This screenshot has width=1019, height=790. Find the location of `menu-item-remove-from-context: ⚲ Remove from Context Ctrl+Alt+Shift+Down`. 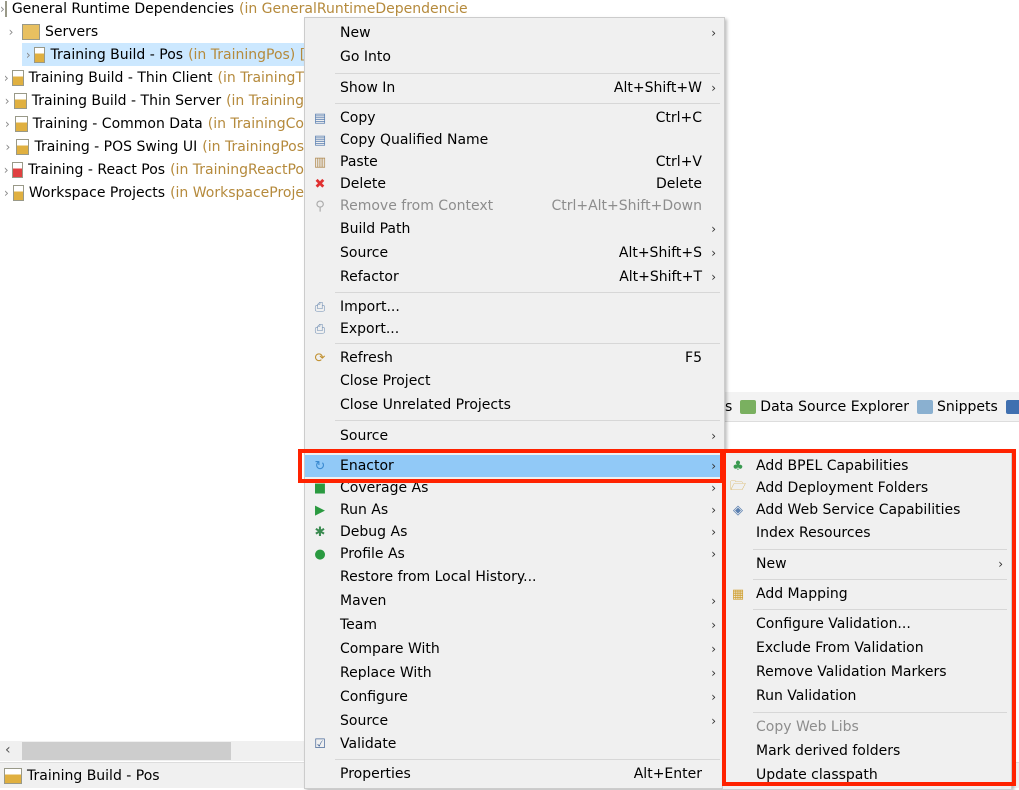

menu-item-remove-from-context: ⚲ Remove from Context Ctrl+Alt+Shift+Down is located at coordinates (514, 206).